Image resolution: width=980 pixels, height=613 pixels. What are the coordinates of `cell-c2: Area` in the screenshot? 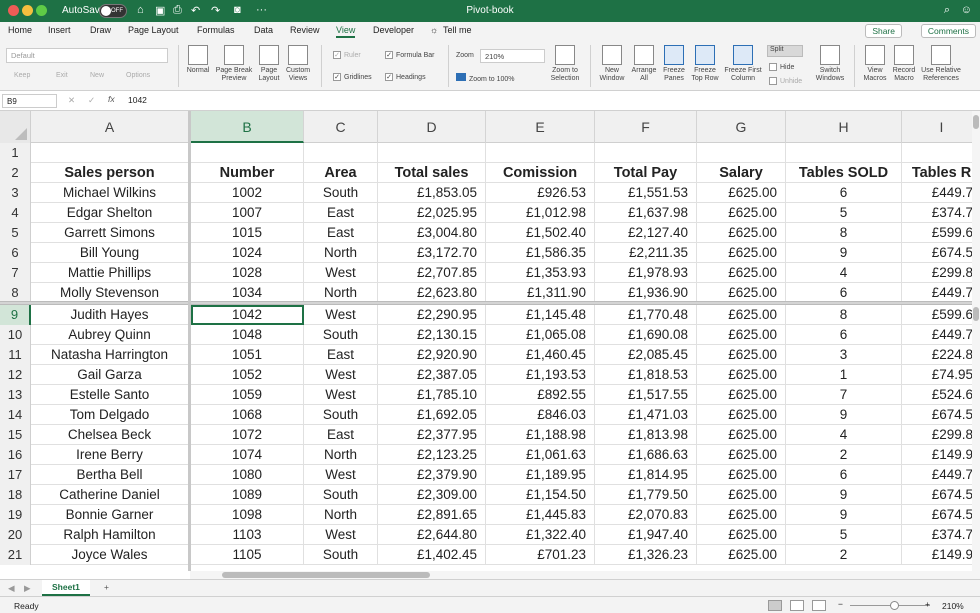 It's located at (341, 173).